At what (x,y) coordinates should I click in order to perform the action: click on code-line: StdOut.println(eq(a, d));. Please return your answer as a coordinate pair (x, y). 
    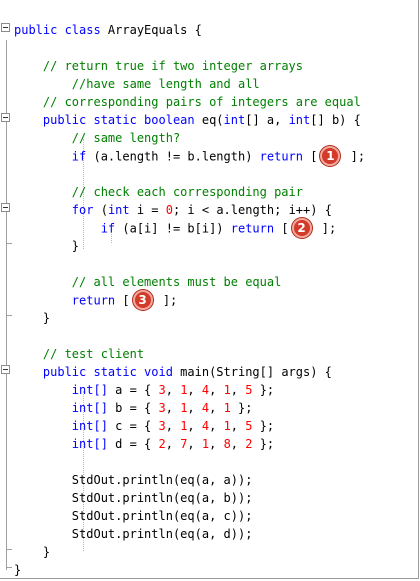
    Looking at the image, I should click on (216, 534).